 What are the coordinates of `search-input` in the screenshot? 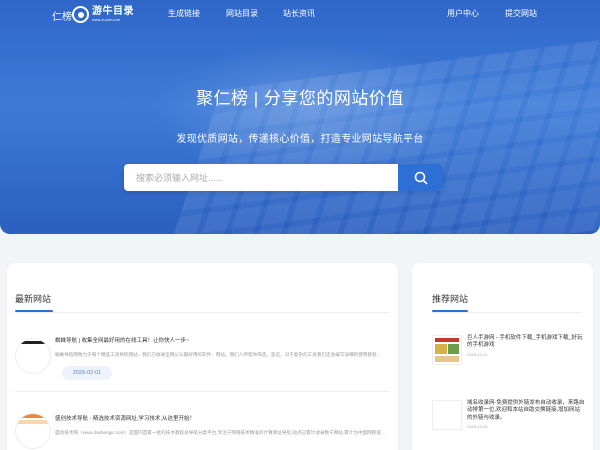 It's located at (261, 177).